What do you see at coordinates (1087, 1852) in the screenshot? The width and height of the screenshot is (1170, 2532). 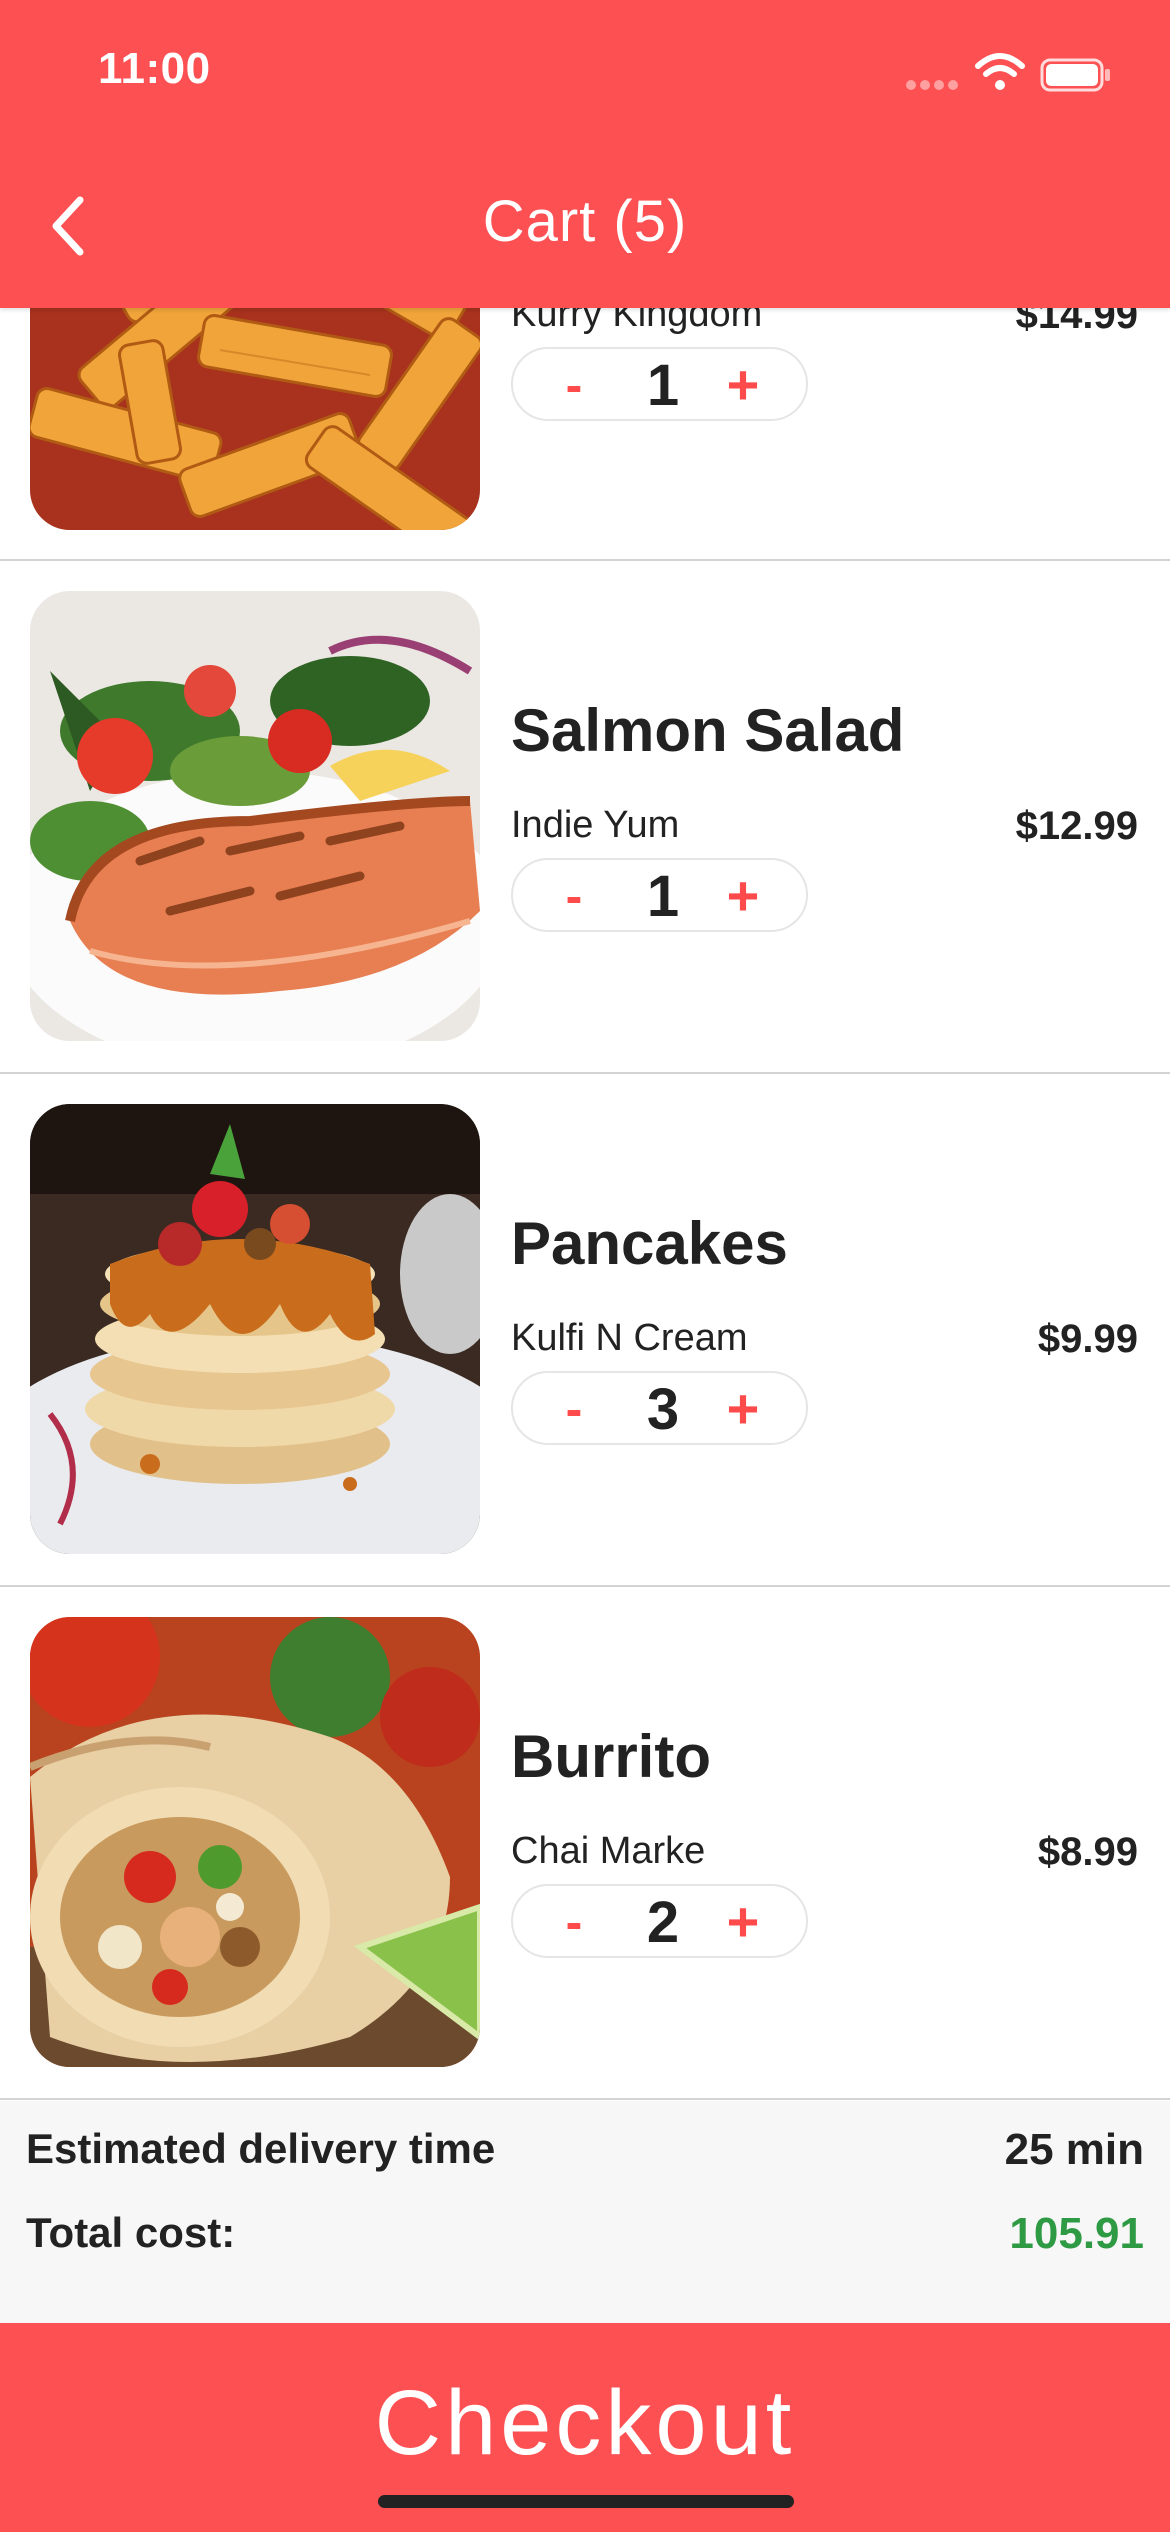 I see `item-price: $8.99` at bounding box center [1087, 1852].